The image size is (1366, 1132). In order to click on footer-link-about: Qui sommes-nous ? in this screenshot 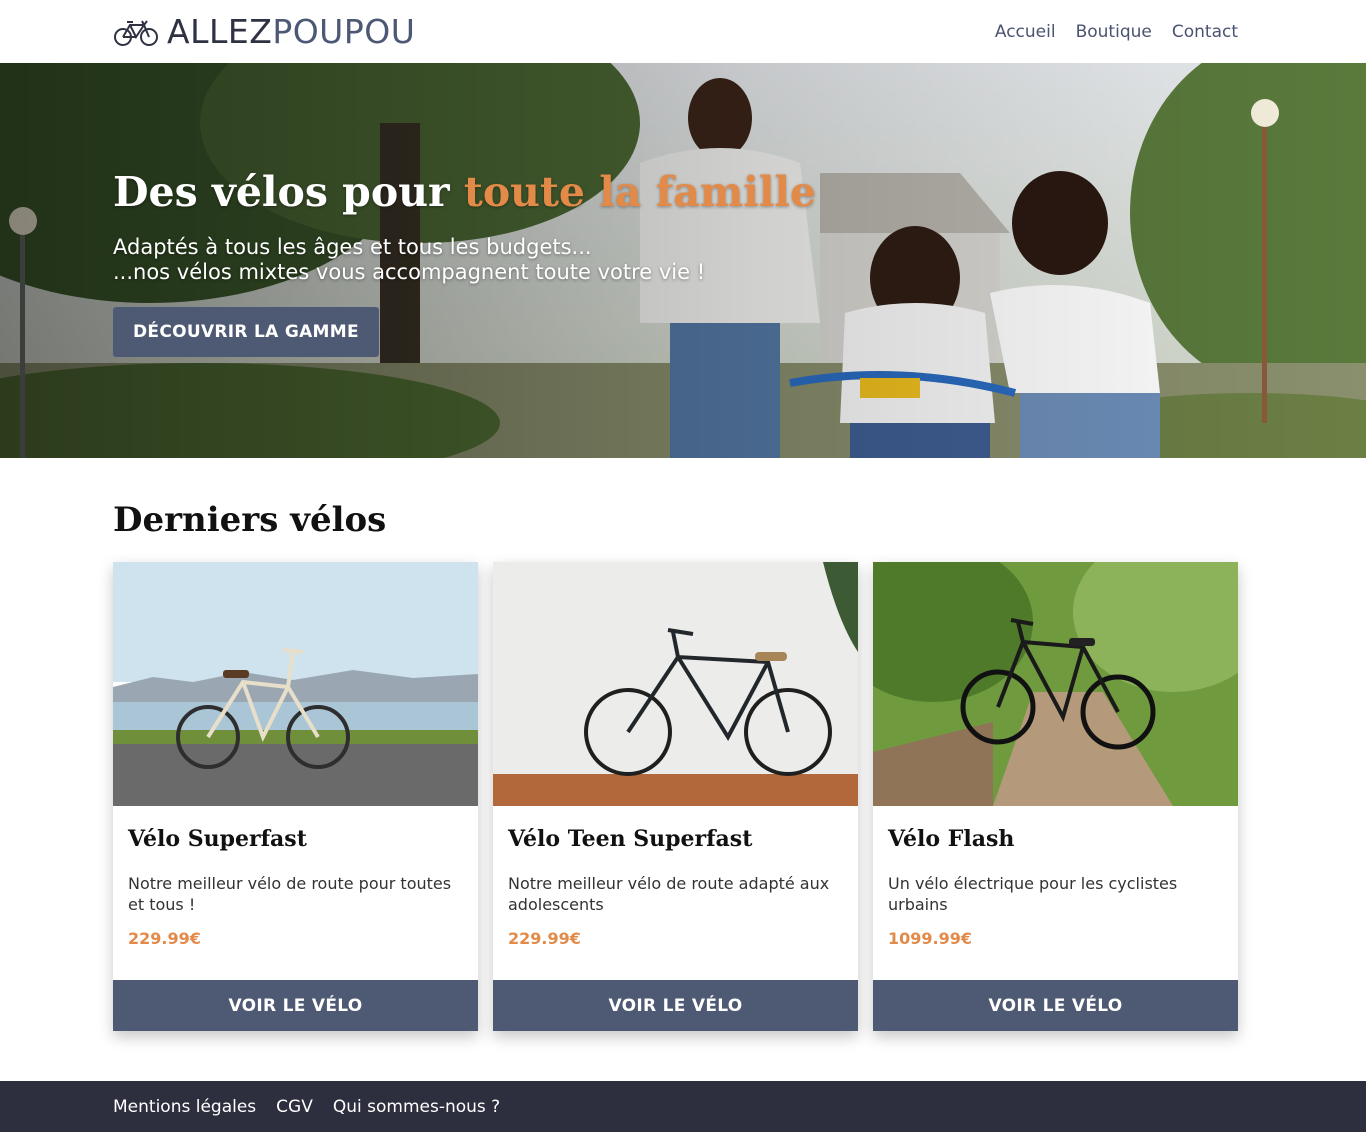, I will do `click(416, 1107)`.